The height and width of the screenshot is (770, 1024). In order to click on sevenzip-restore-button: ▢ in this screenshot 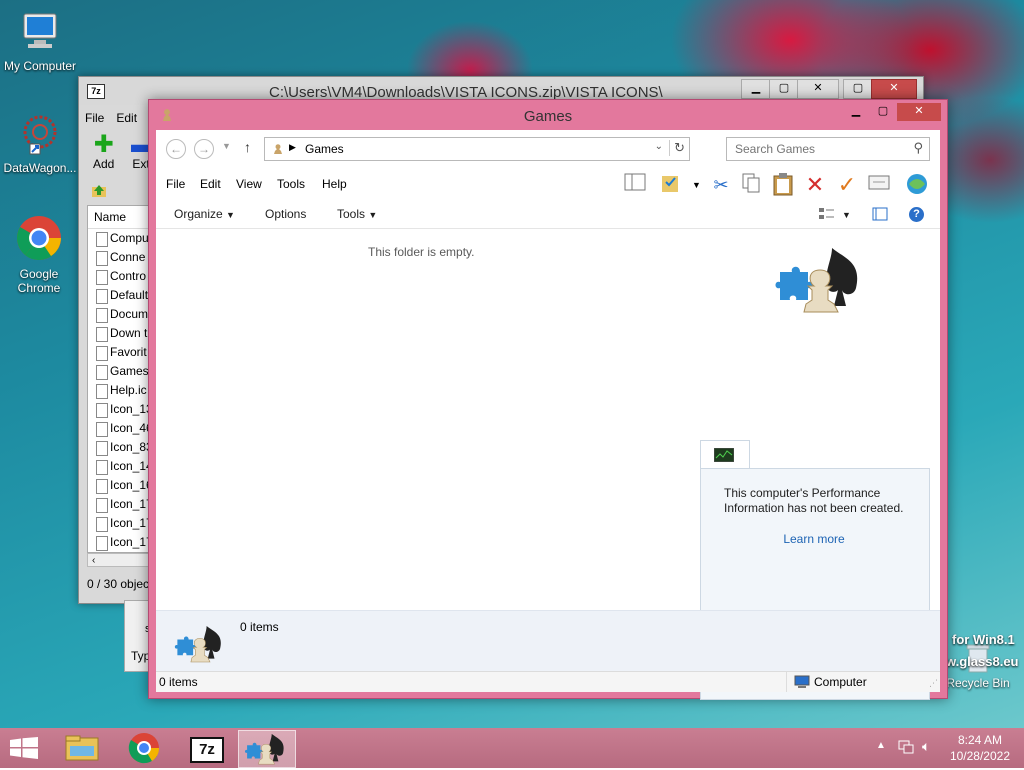, I will do `click(858, 89)`.